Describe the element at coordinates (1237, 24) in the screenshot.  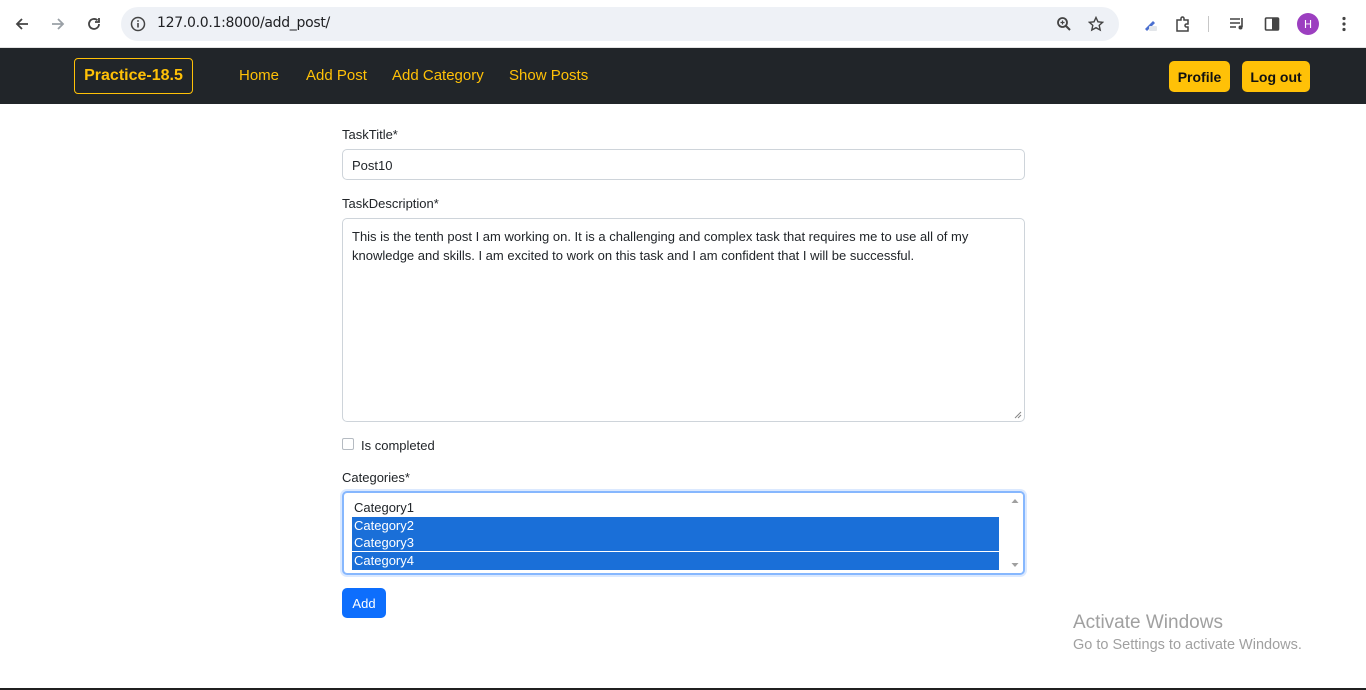
I see `media-controls-icon` at that location.